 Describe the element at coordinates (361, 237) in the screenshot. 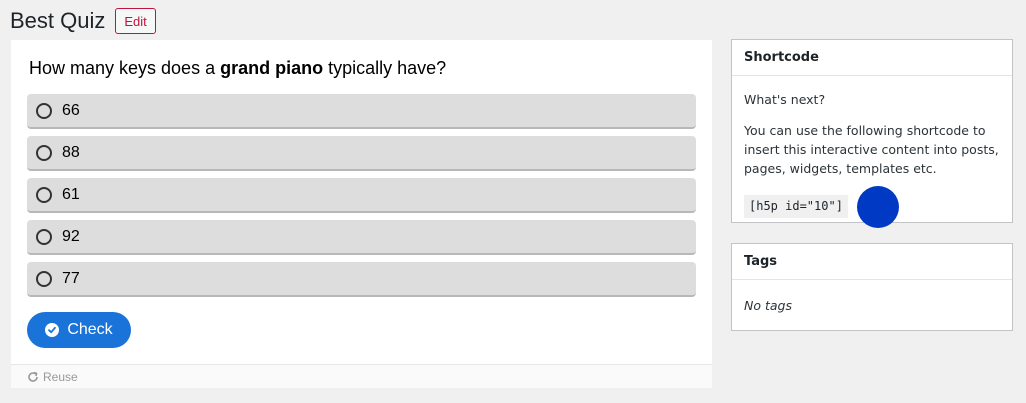

I see `answer-option: 92` at that location.